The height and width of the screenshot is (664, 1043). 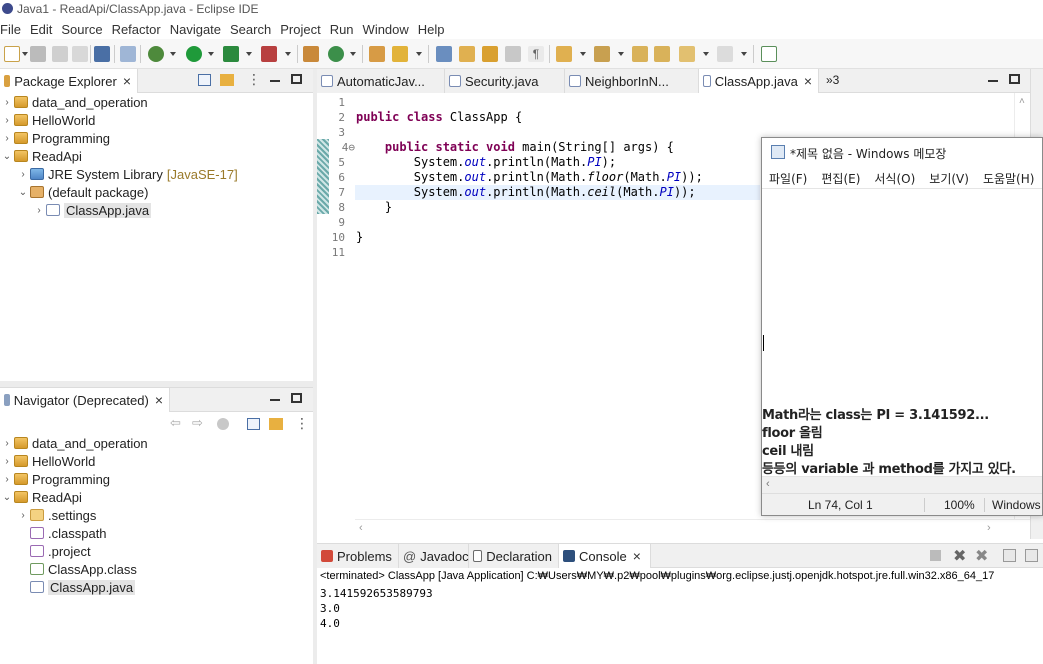 I want to click on notepad-menu-edit: 편집(E), so click(x=840, y=178).